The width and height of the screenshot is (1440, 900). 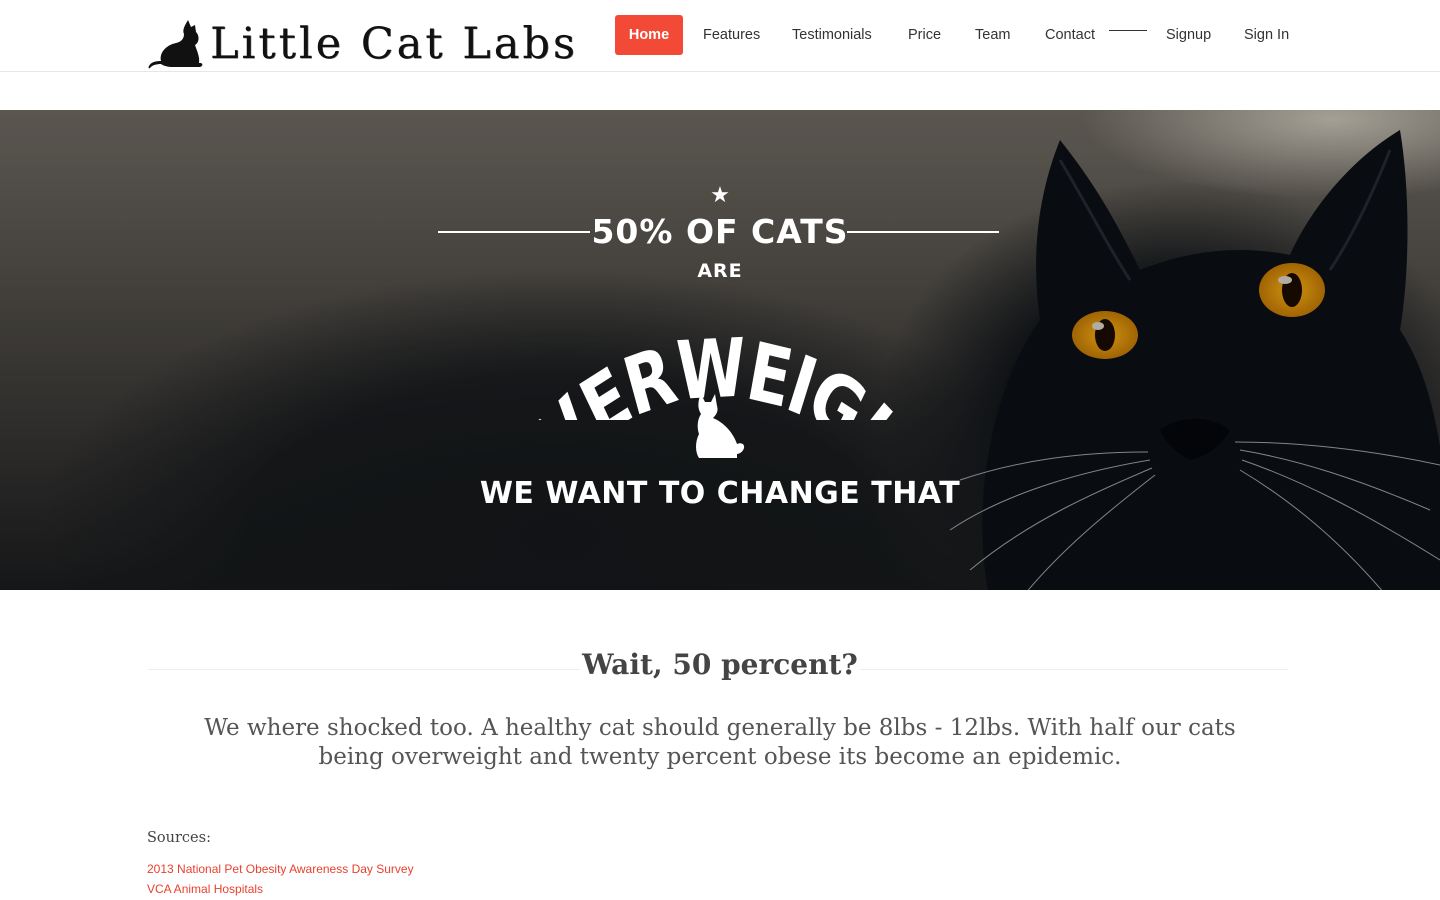 What do you see at coordinates (720, 271) in the screenshot?
I see `hero-connector: ARE` at bounding box center [720, 271].